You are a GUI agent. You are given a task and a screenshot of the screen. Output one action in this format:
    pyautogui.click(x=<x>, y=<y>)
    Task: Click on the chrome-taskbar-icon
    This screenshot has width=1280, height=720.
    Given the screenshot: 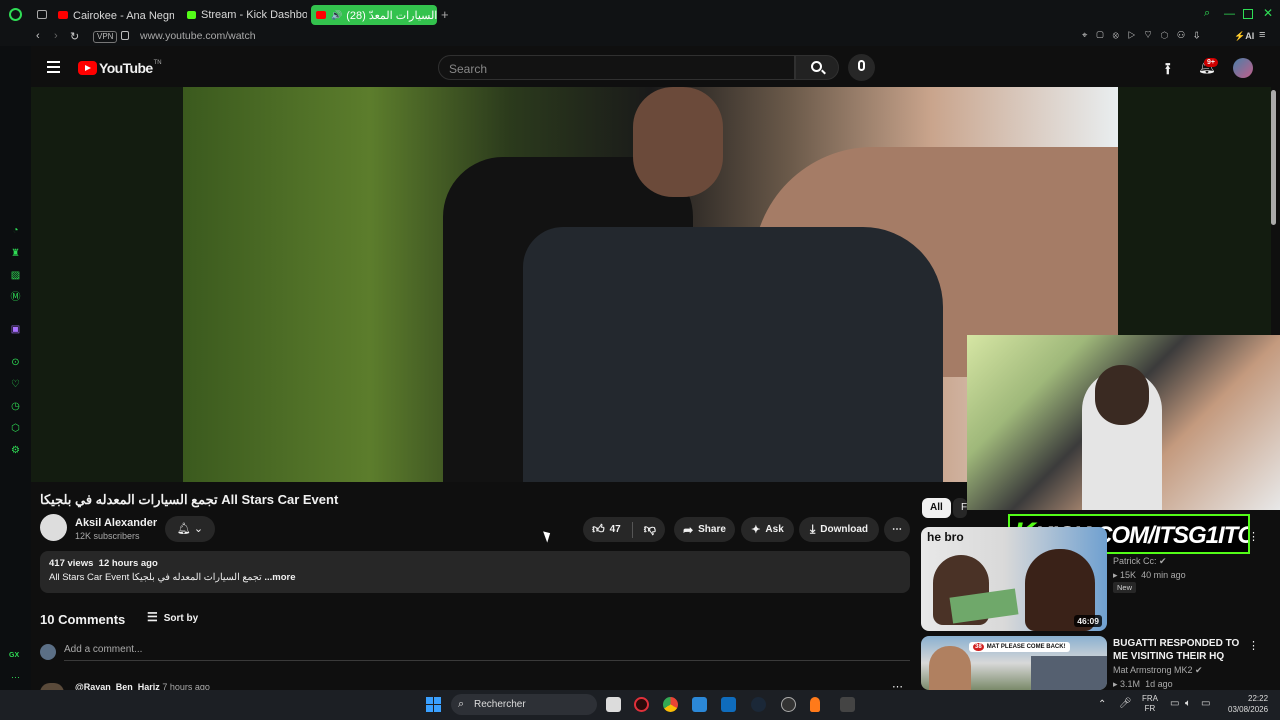 What is the action you would take?
    pyautogui.click(x=670, y=704)
    